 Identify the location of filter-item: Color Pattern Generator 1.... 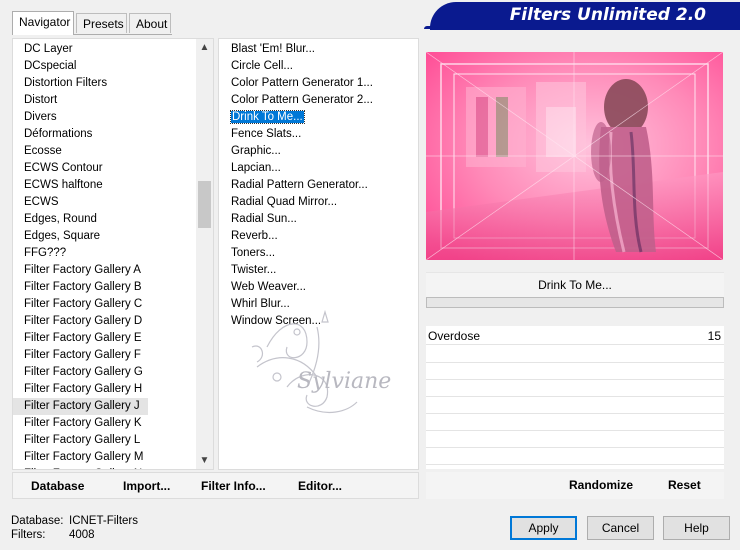
(318, 83).